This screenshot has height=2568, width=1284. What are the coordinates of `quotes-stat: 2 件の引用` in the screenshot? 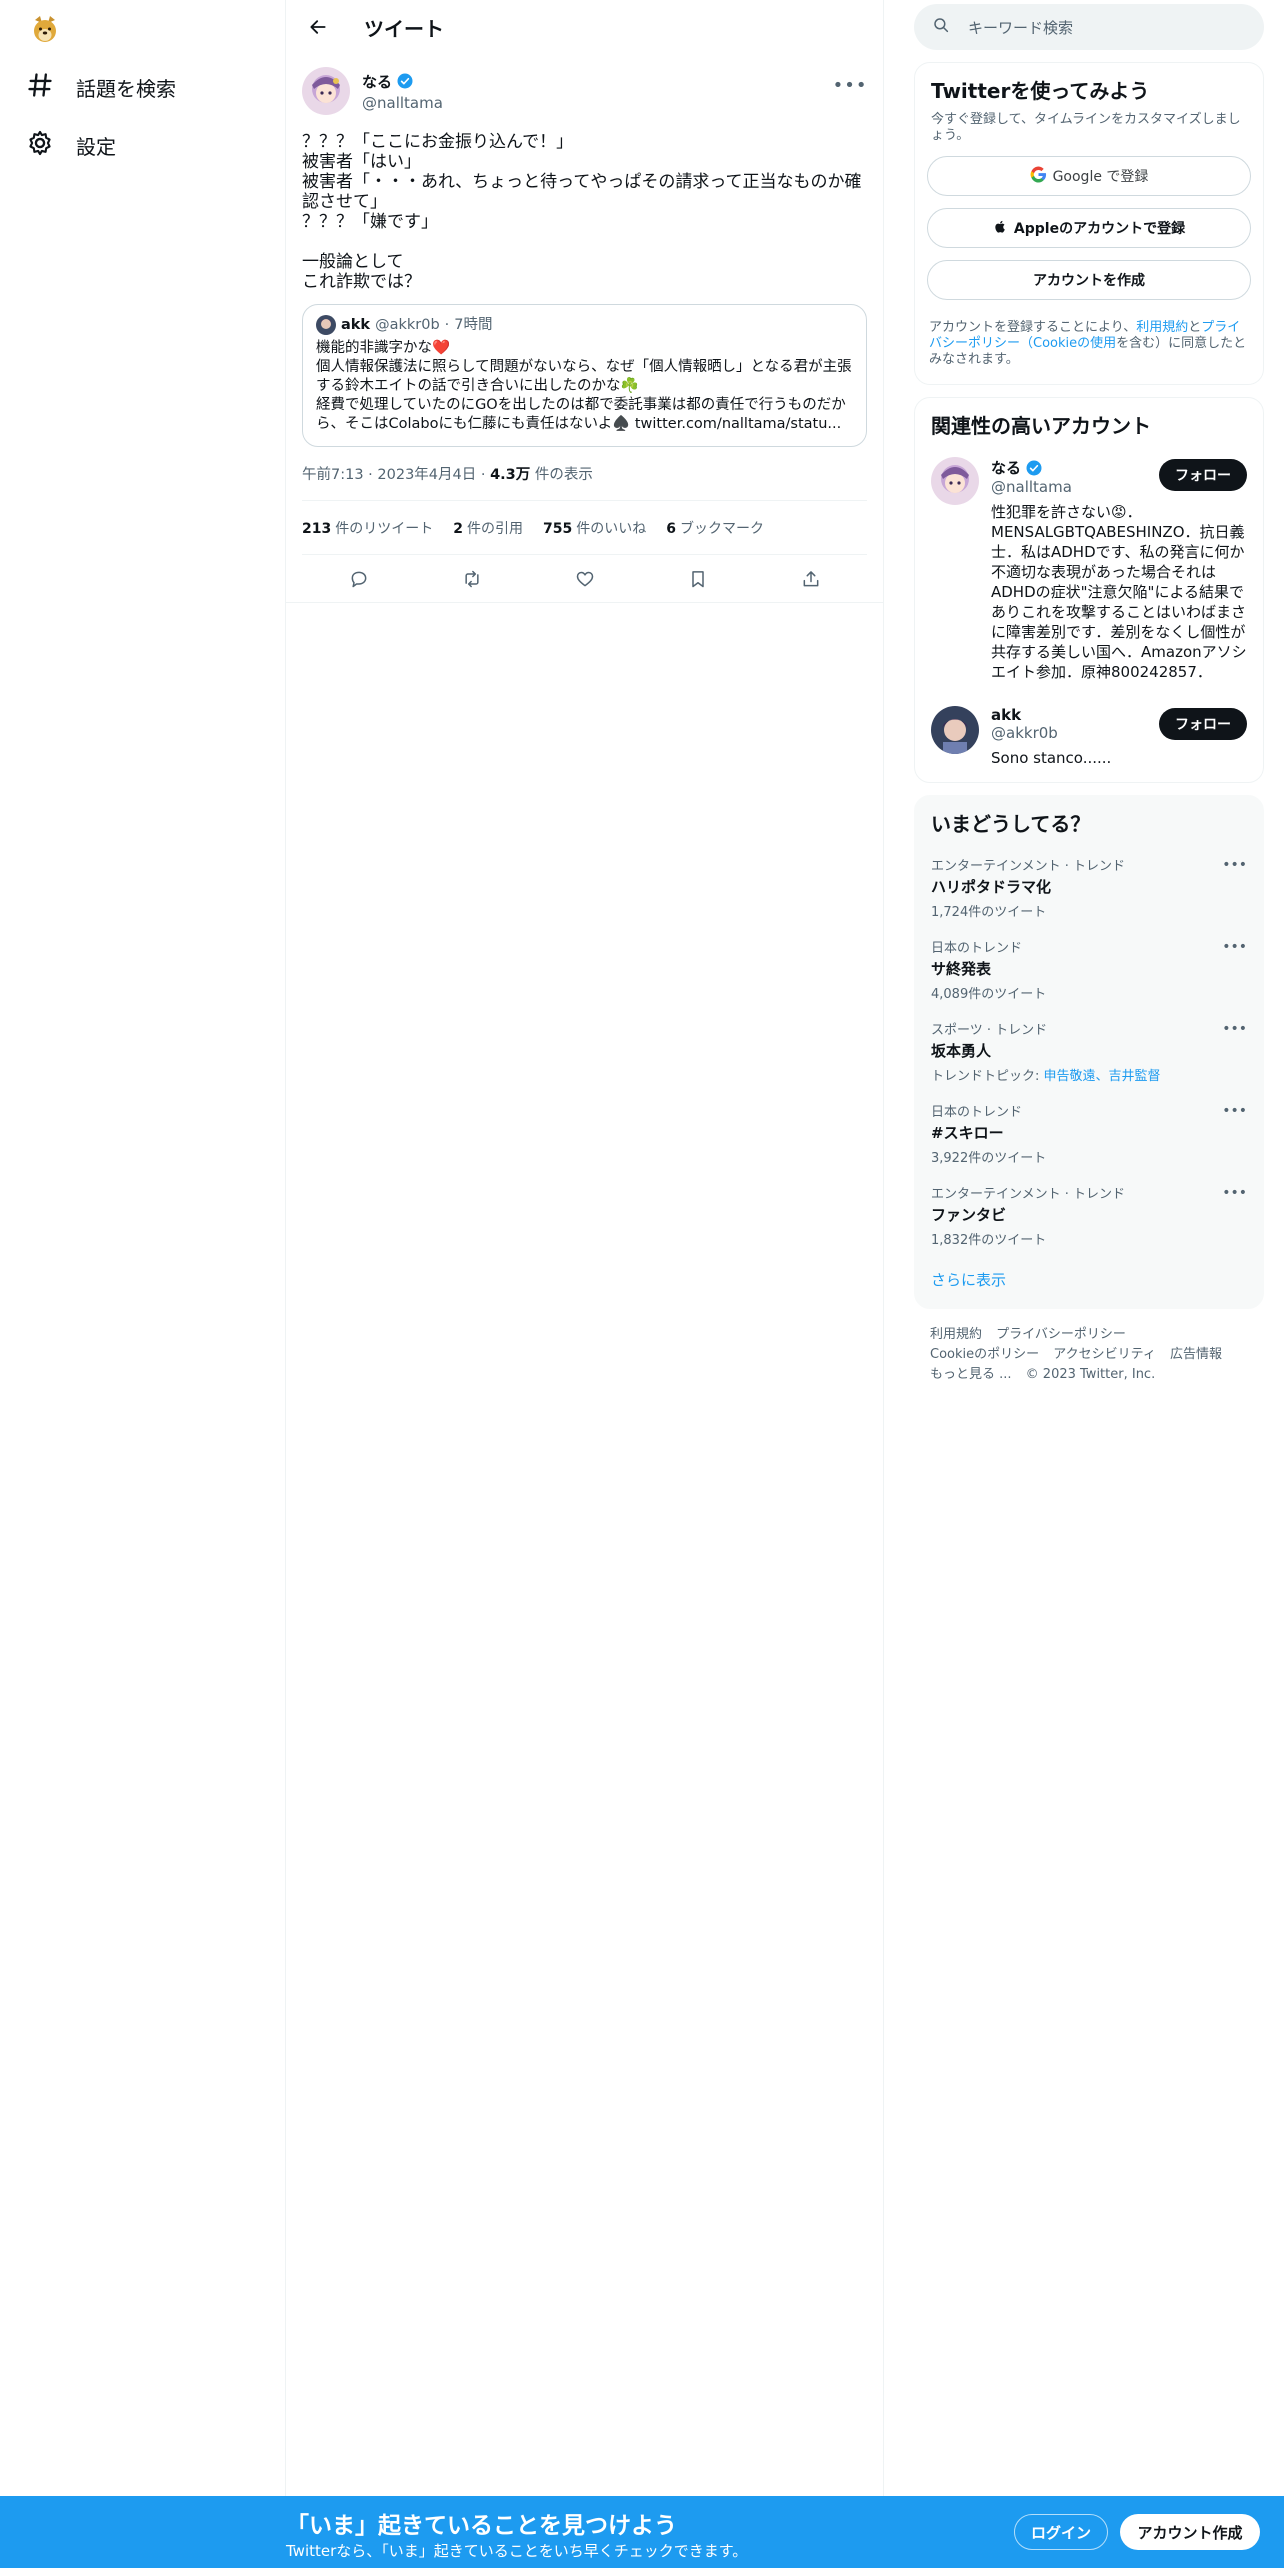 It's located at (488, 528).